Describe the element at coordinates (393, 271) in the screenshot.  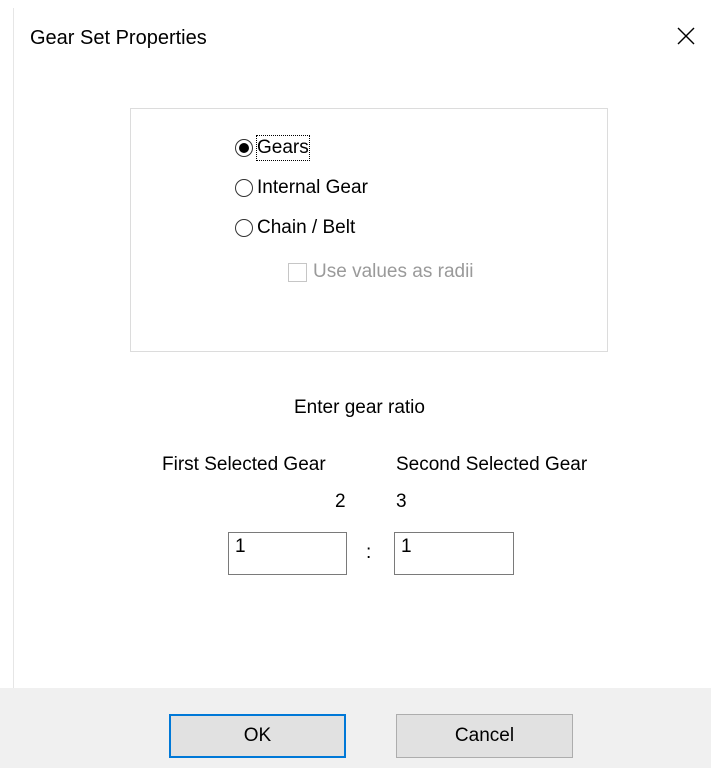
I see `use-radii-label: Use values as radii` at that location.